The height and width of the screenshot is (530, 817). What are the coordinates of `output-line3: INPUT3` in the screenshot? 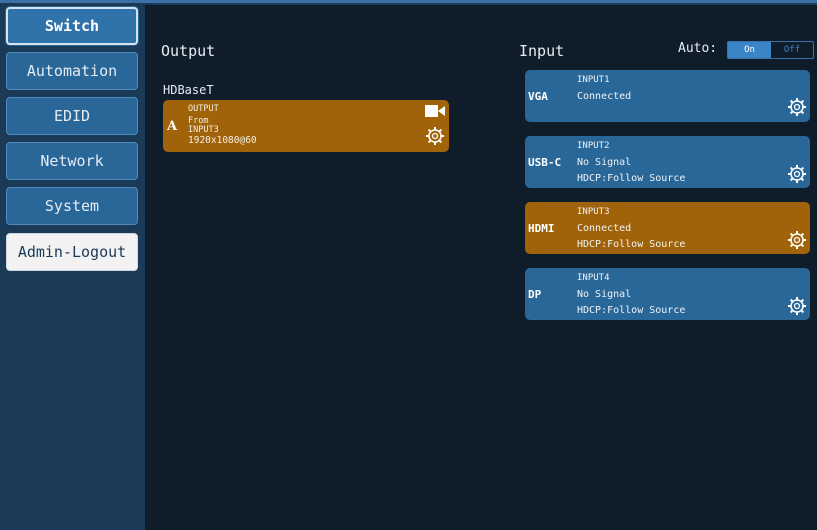 It's located at (203, 130).